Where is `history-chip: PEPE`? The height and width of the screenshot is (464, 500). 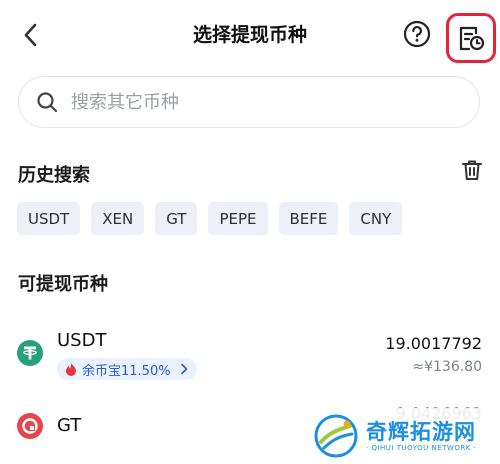 history-chip: PEPE is located at coordinates (238, 218).